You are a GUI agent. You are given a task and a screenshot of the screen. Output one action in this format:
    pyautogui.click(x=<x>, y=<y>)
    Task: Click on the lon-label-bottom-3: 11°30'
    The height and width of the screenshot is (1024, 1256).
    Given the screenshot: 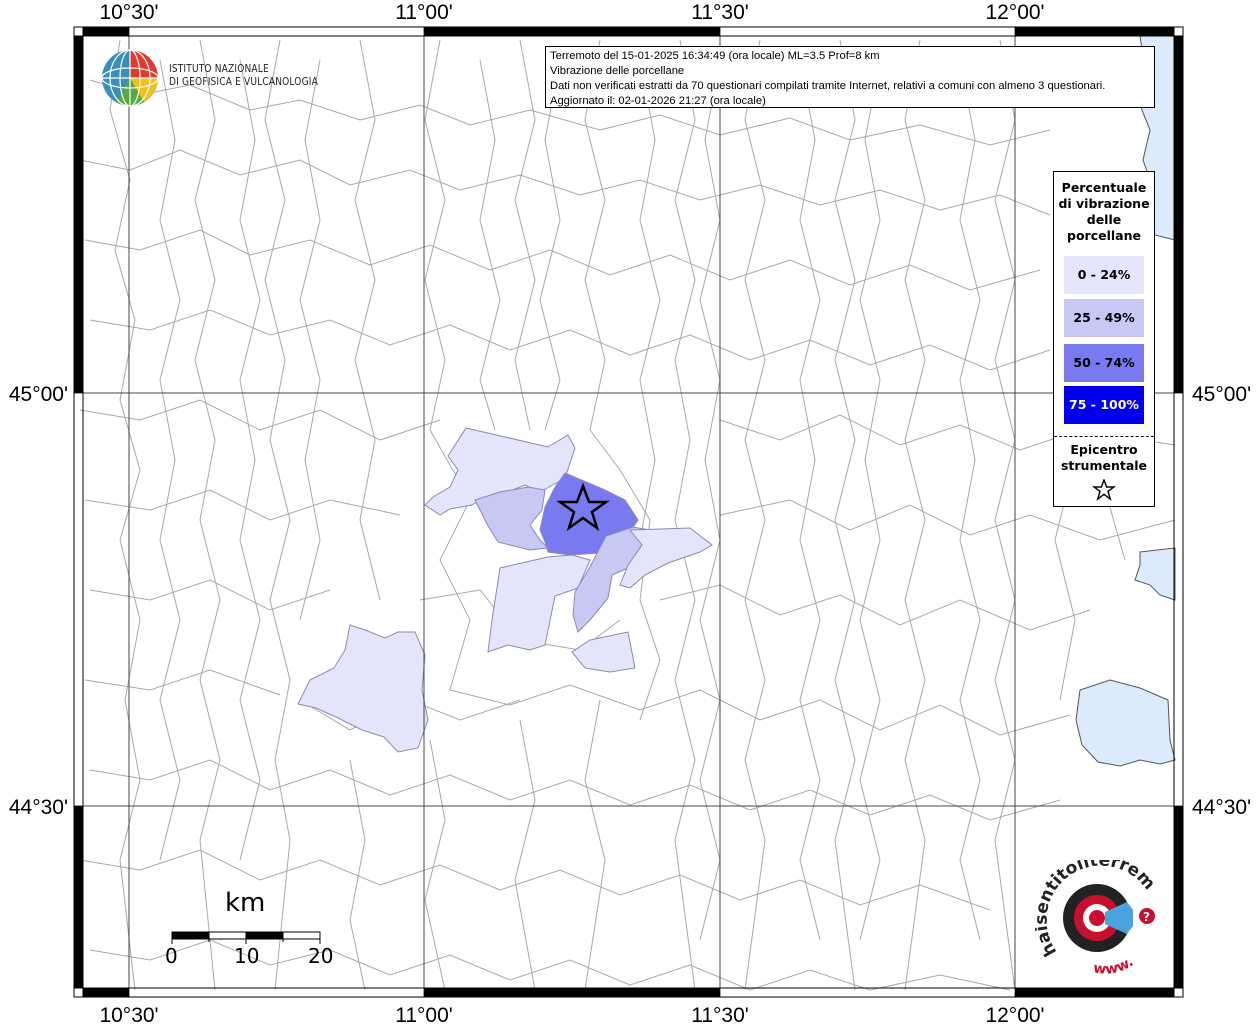 What is the action you would take?
    pyautogui.click(x=720, y=1014)
    